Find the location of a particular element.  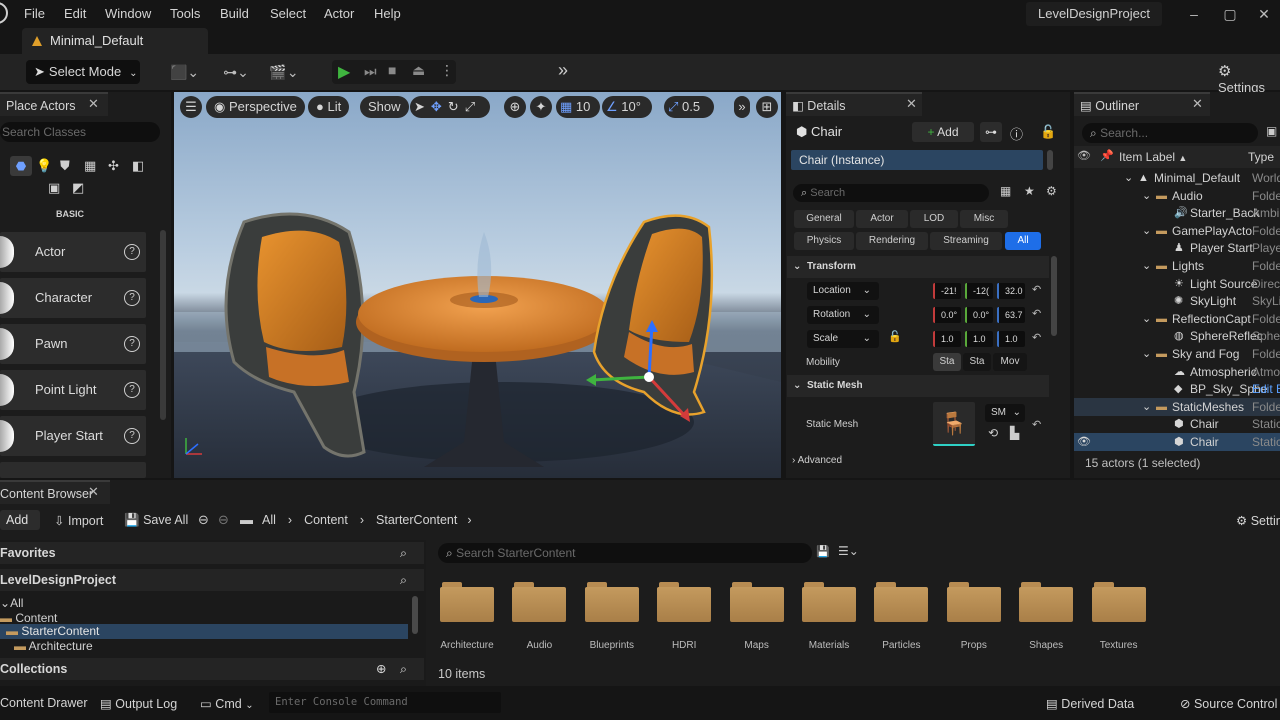

details-search-input: ⌕ Search is located at coordinates (891, 193).